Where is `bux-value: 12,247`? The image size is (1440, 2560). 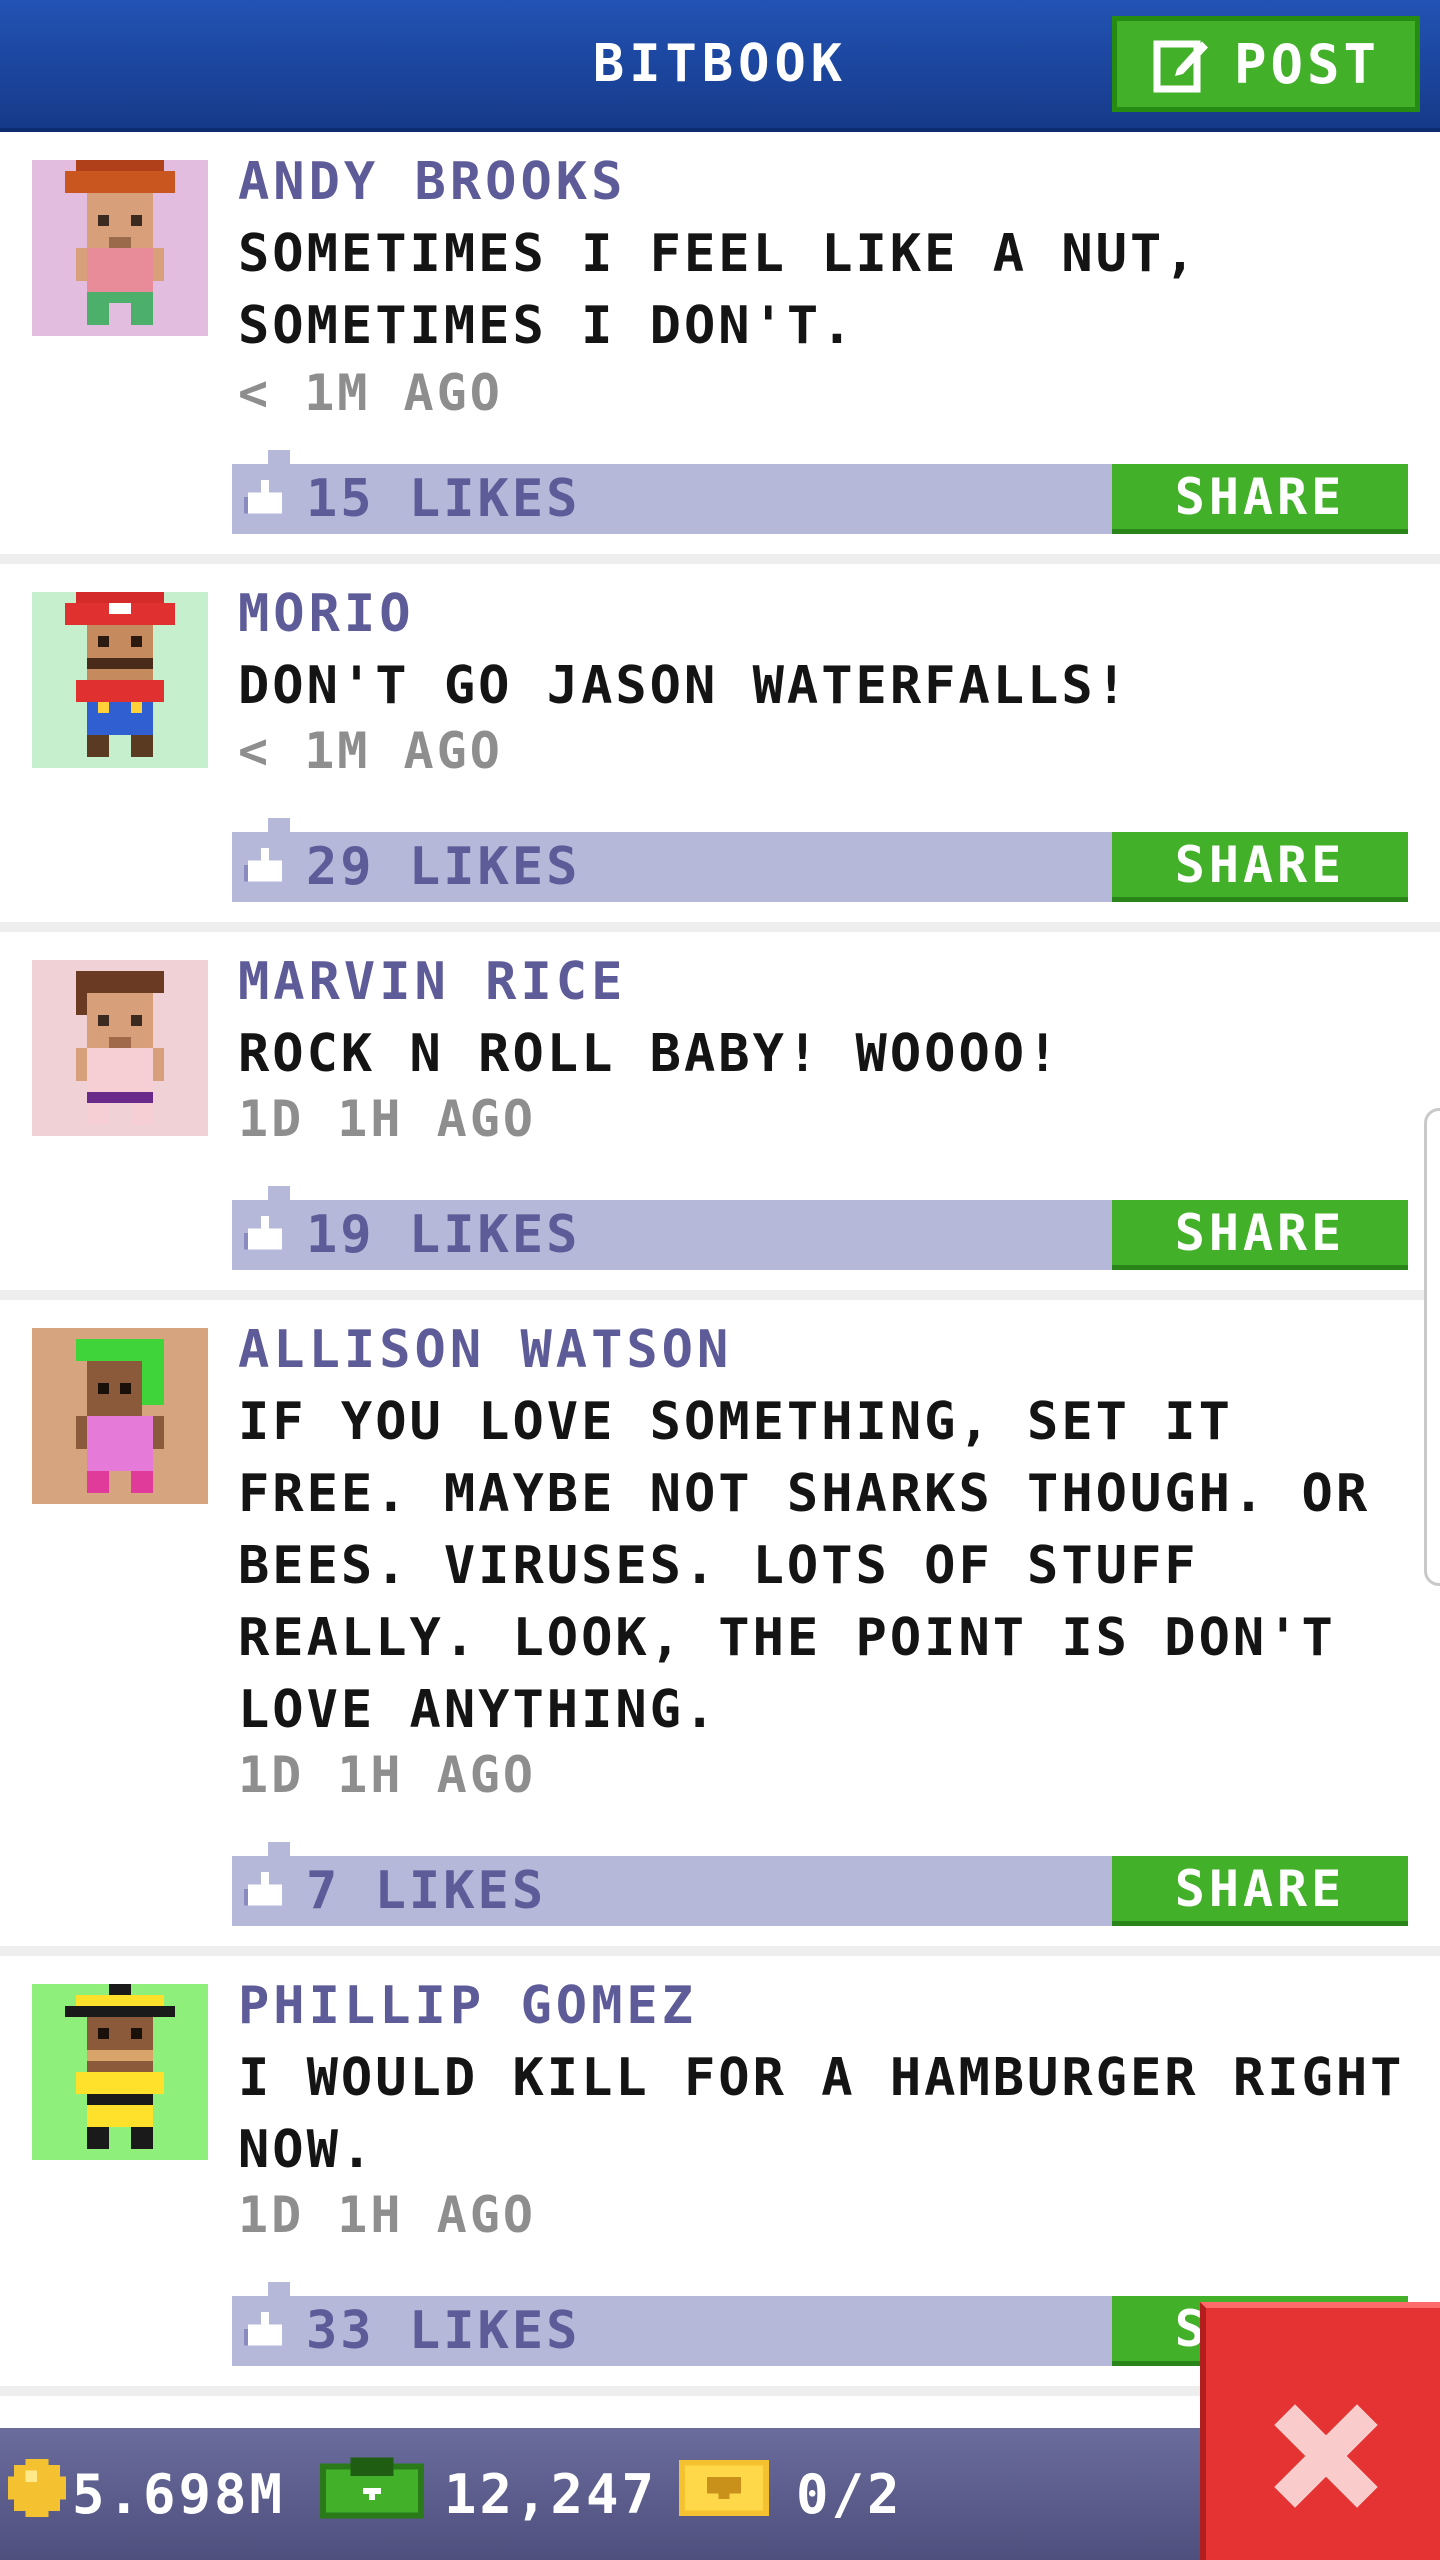 bux-value: 12,247 is located at coordinates (551, 2494).